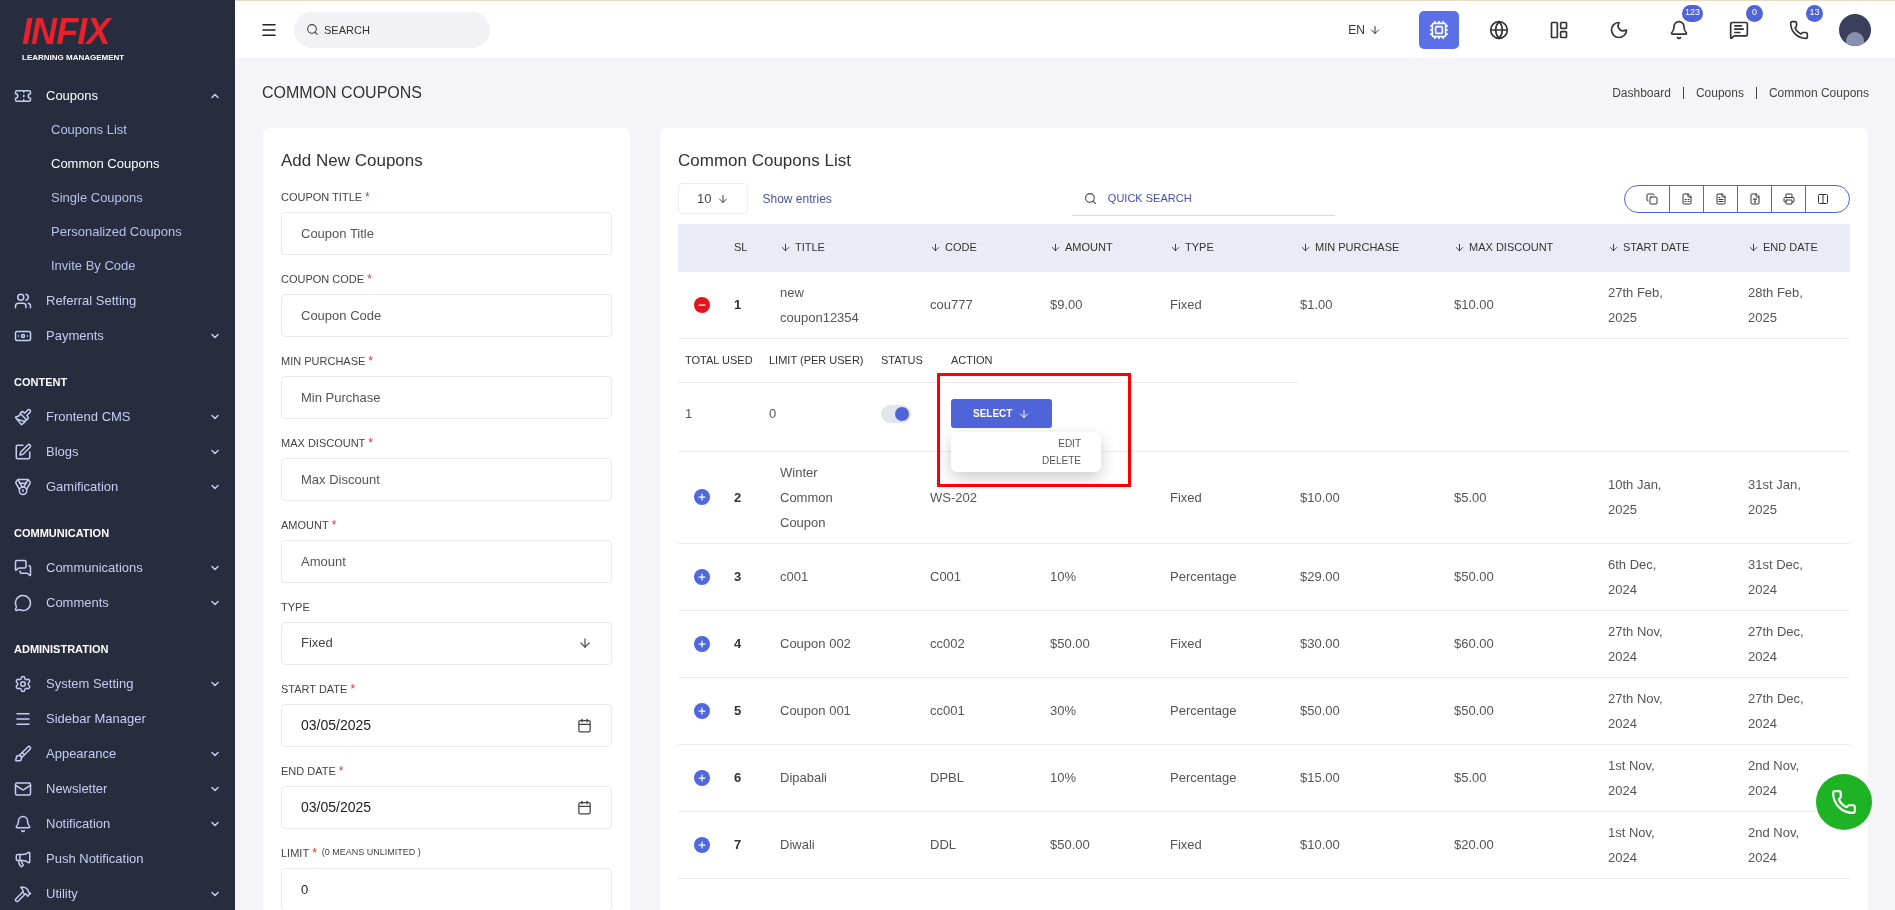  What do you see at coordinates (75, 335) in the screenshot?
I see `sidebar-item: Payments` at bounding box center [75, 335].